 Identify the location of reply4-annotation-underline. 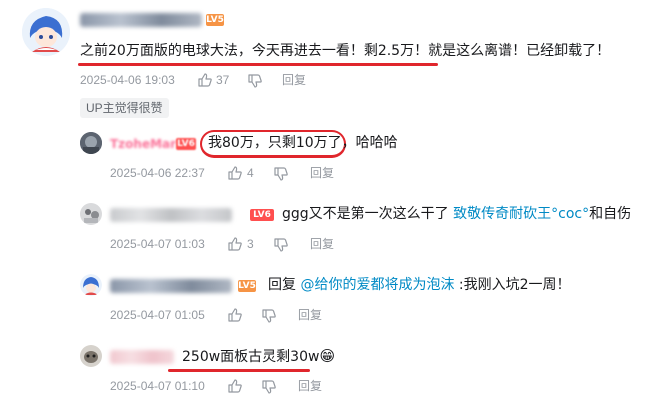
(239, 370).